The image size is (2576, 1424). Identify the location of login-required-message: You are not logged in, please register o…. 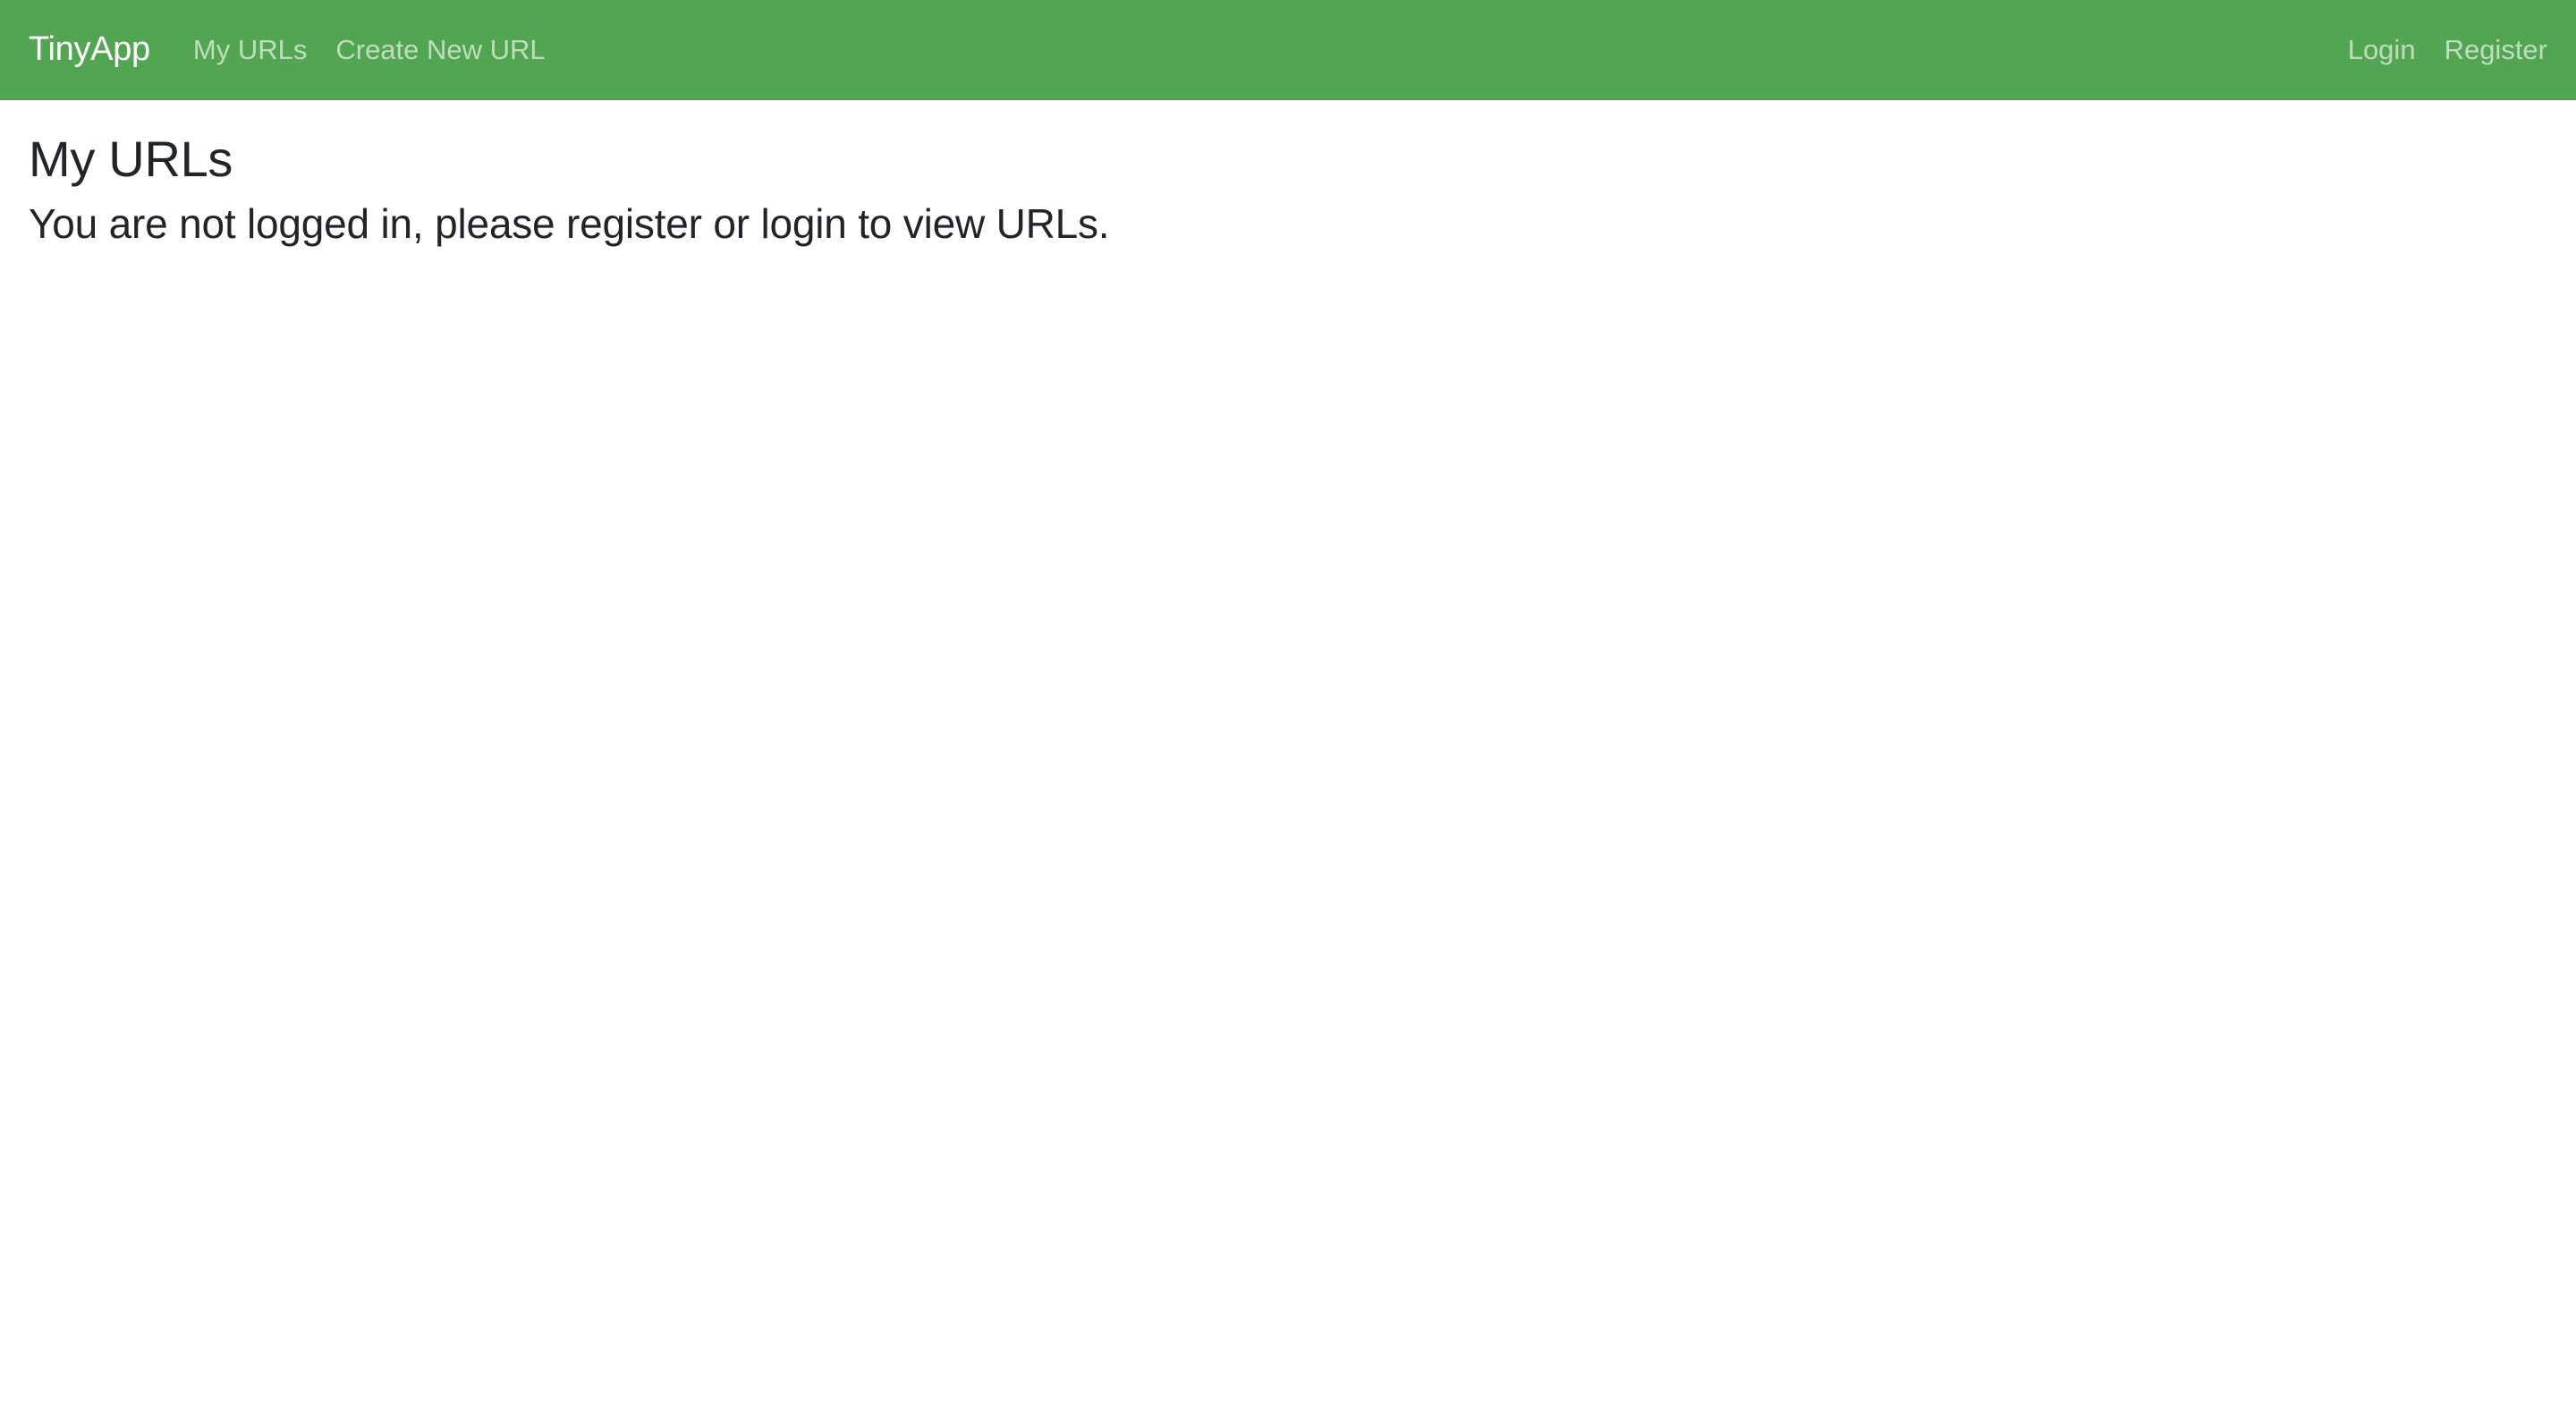
(569, 223).